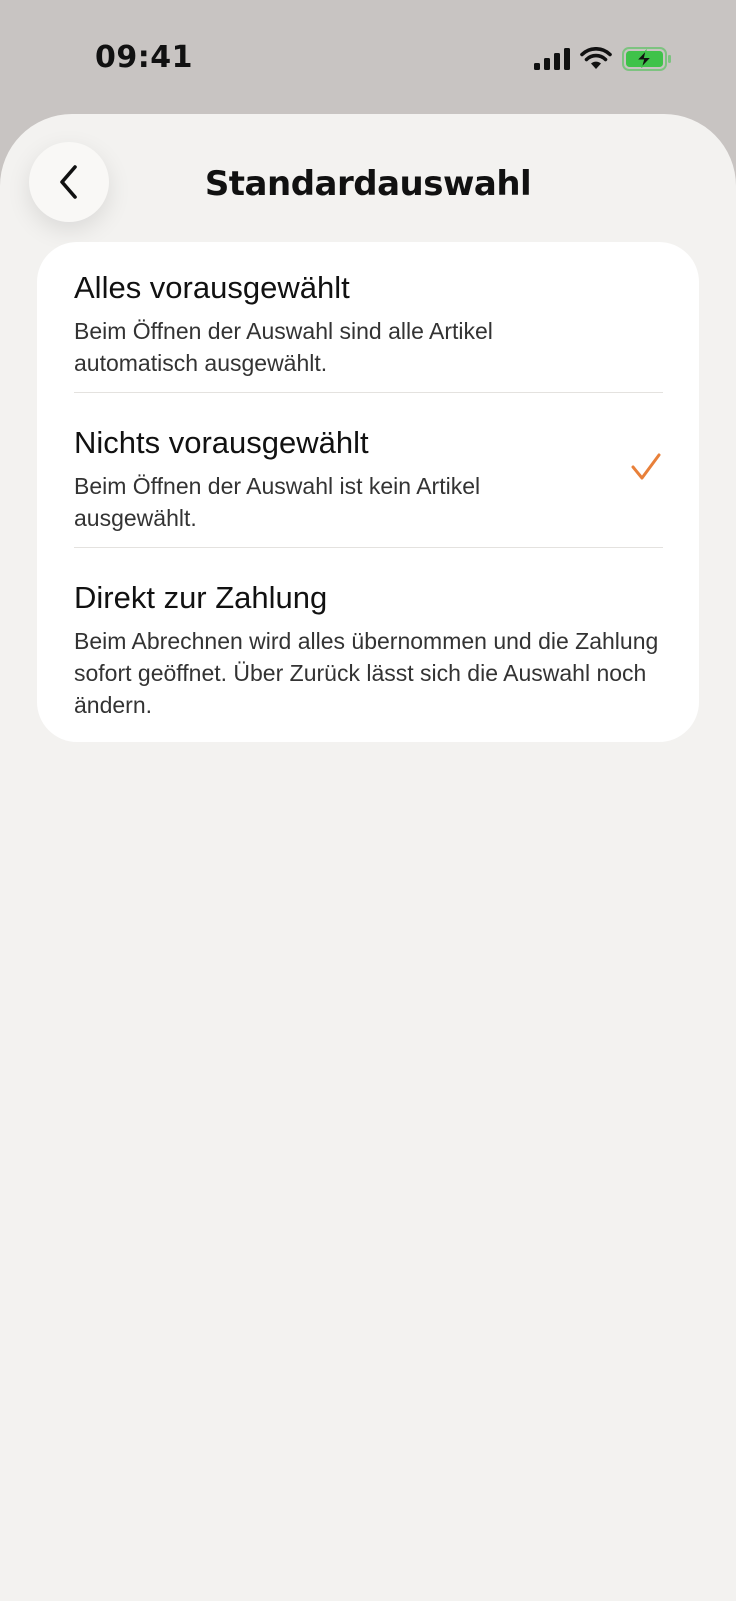  What do you see at coordinates (212, 287) in the screenshot?
I see `option-title: Alles vorausgewählt` at bounding box center [212, 287].